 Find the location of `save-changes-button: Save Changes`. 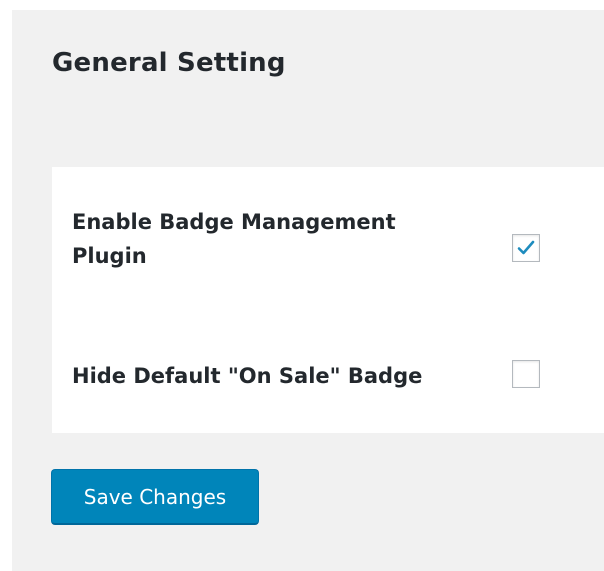

save-changes-button: Save Changes is located at coordinates (155, 497).